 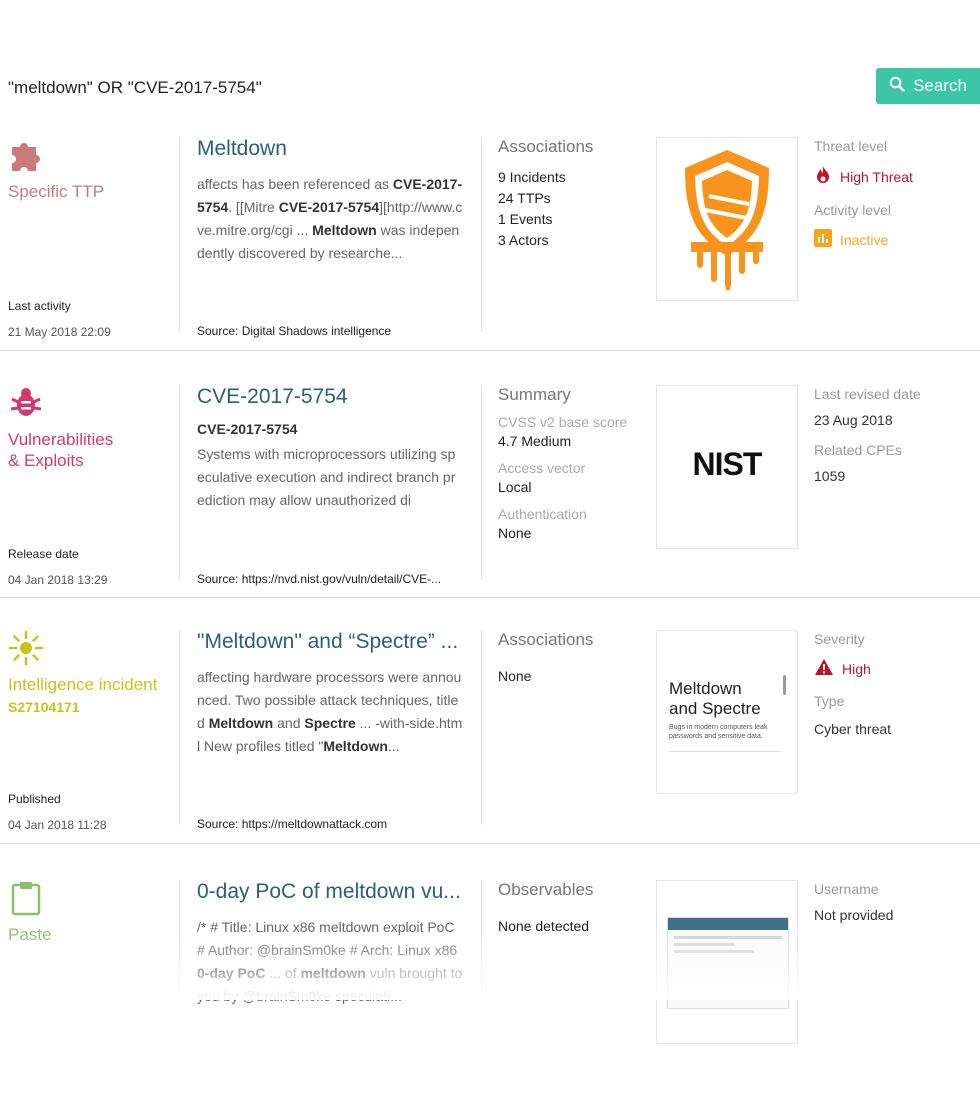 I want to click on date-label: Last activity, so click(x=39, y=306).